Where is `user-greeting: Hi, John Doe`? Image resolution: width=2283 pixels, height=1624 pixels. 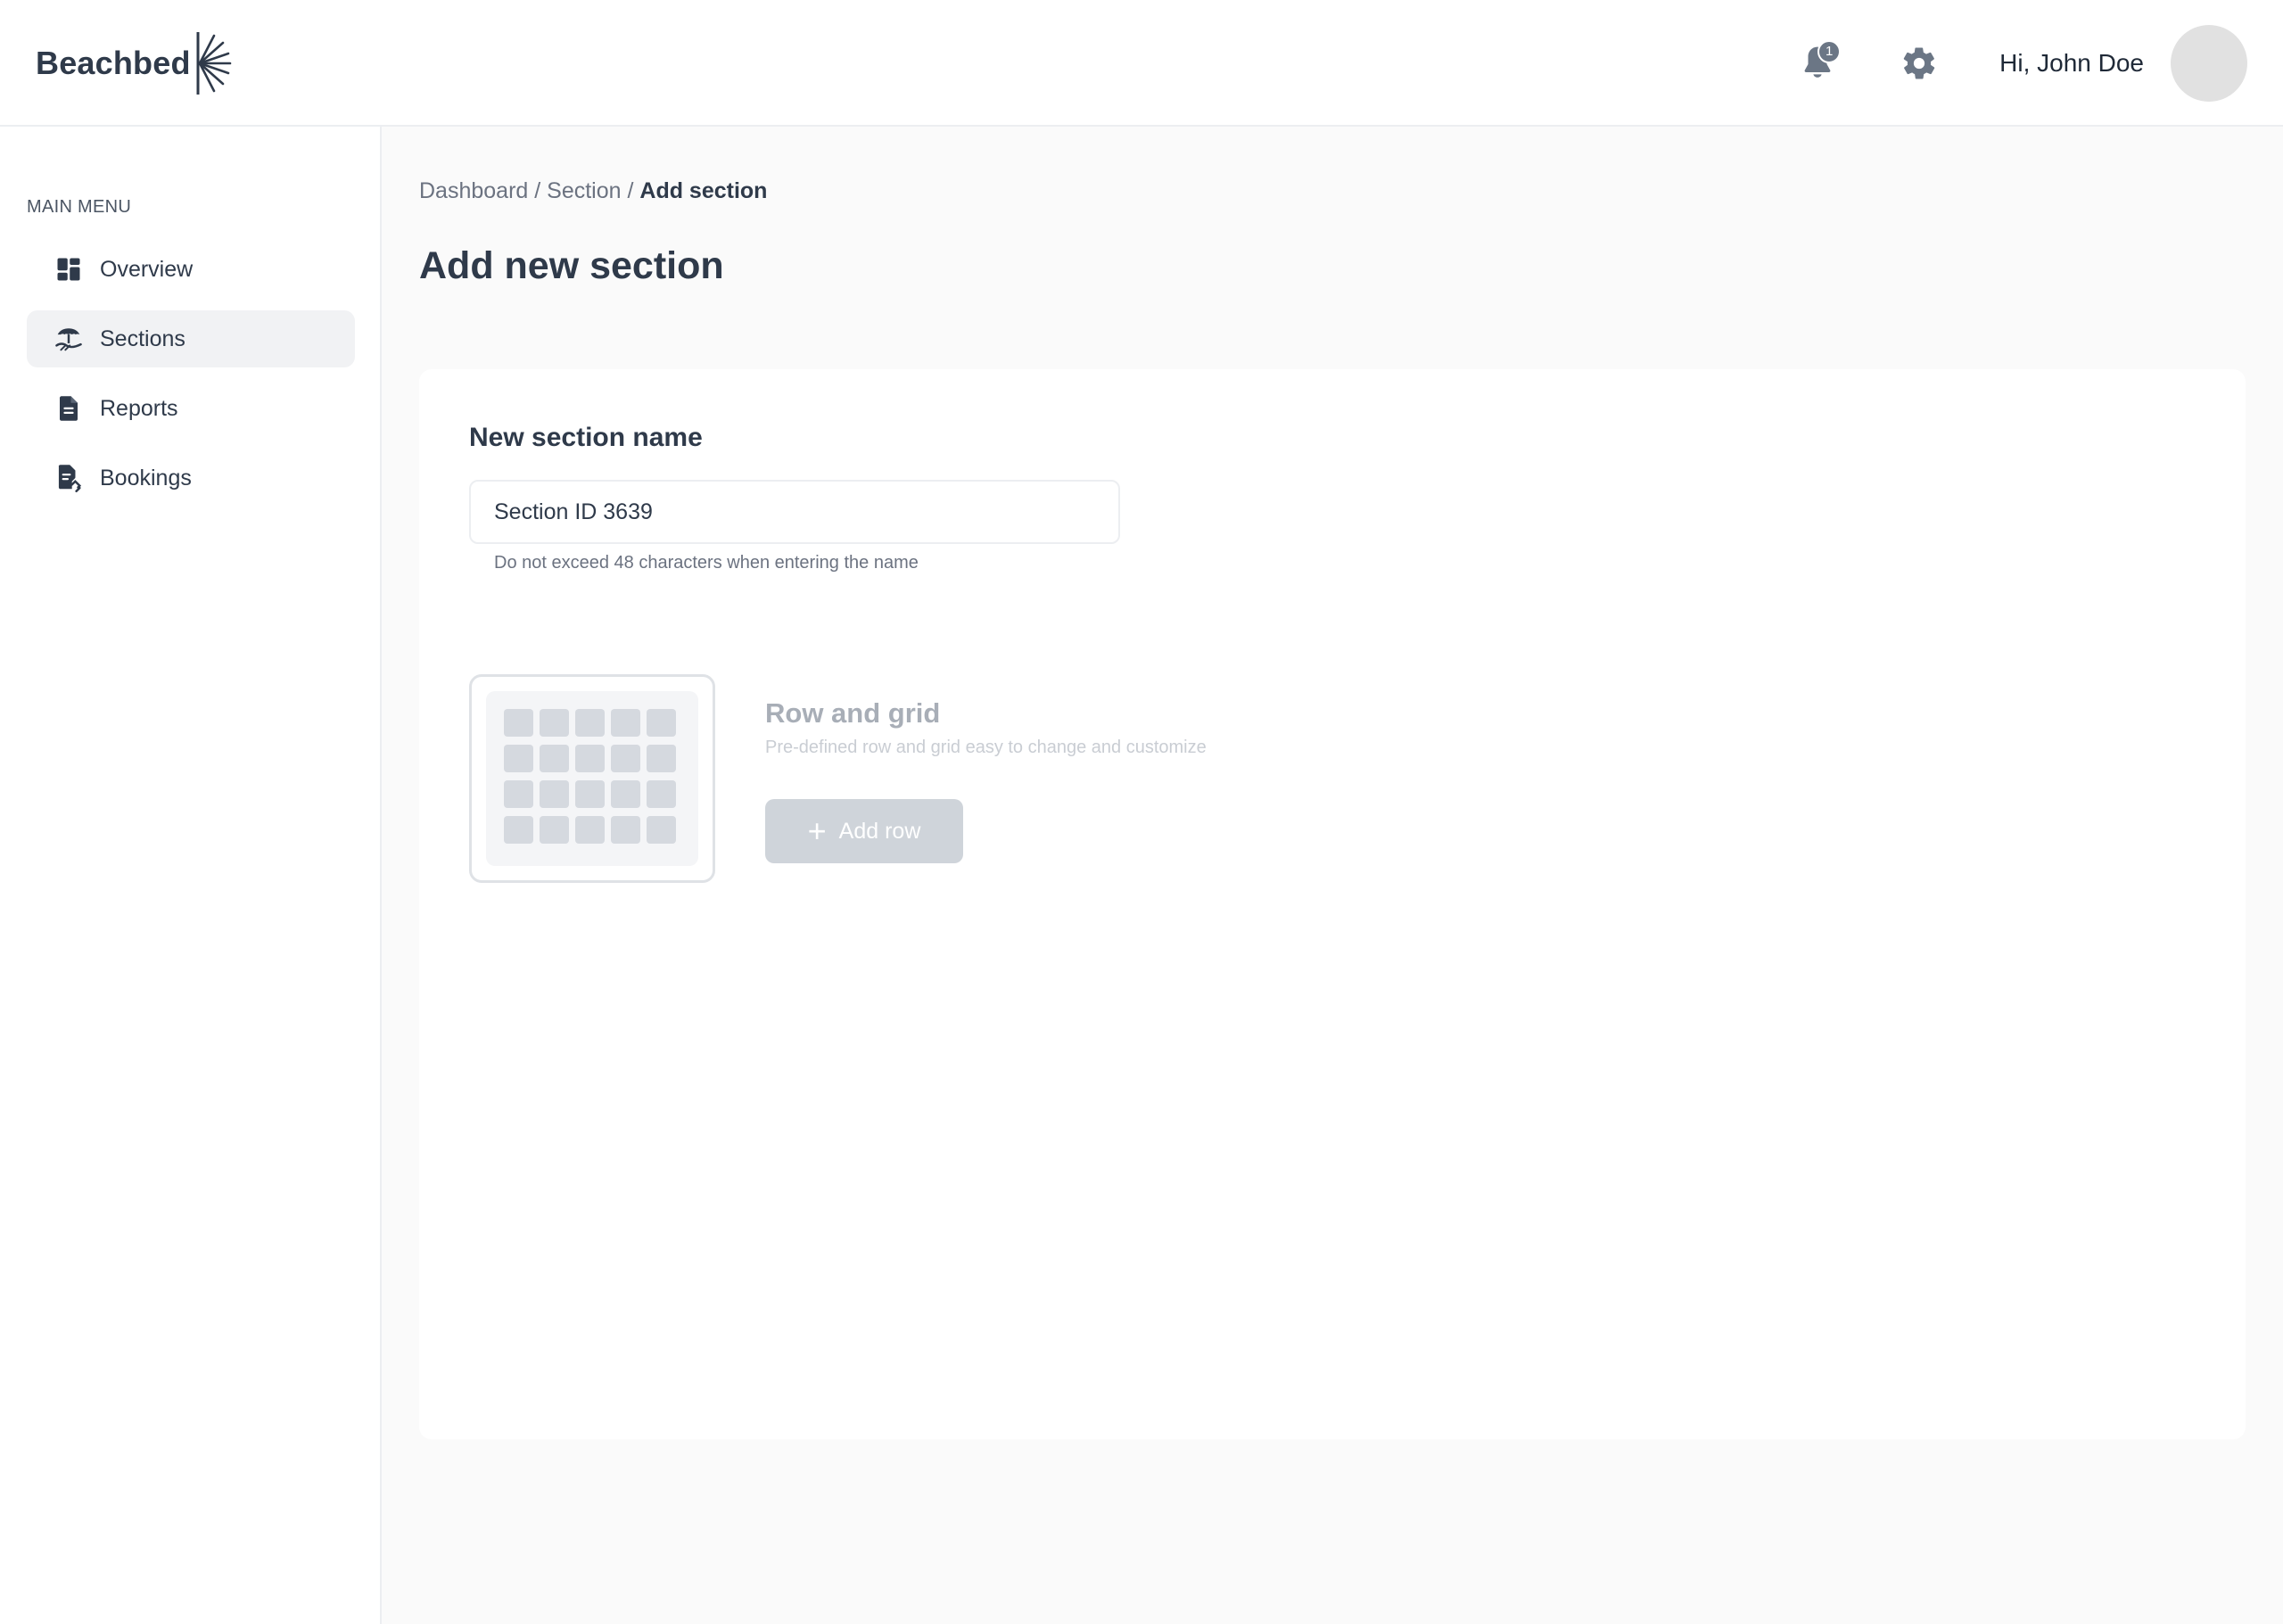 user-greeting: Hi, John Doe is located at coordinates (2071, 63).